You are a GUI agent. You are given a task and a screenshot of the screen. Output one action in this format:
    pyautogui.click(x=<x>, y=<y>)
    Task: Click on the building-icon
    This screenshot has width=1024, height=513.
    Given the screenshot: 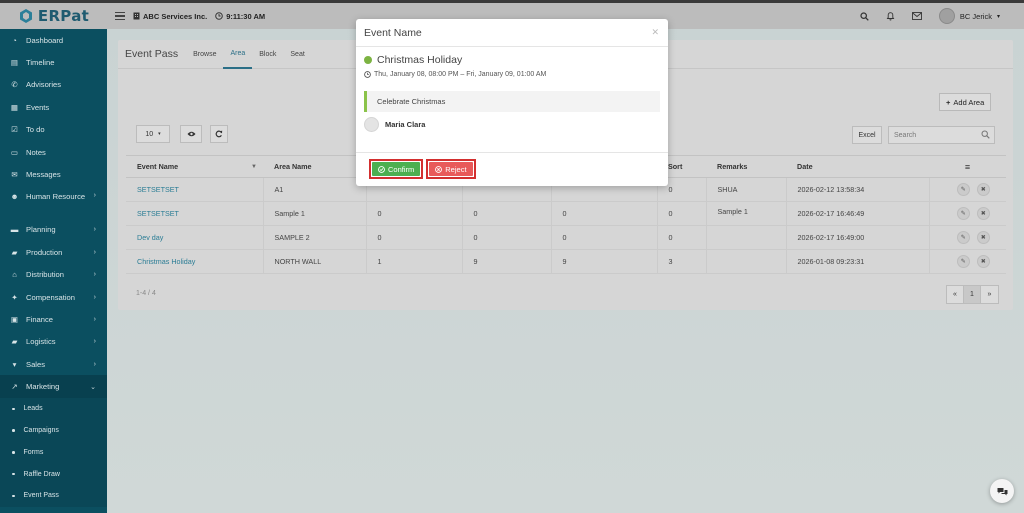 What is the action you would take?
    pyautogui.click(x=136, y=16)
    